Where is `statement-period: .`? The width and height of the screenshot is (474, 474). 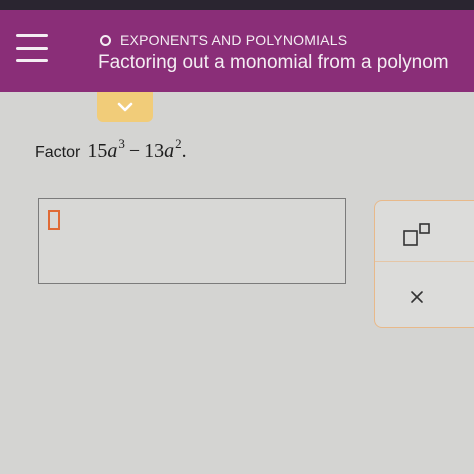 statement-period: . is located at coordinates (184, 151).